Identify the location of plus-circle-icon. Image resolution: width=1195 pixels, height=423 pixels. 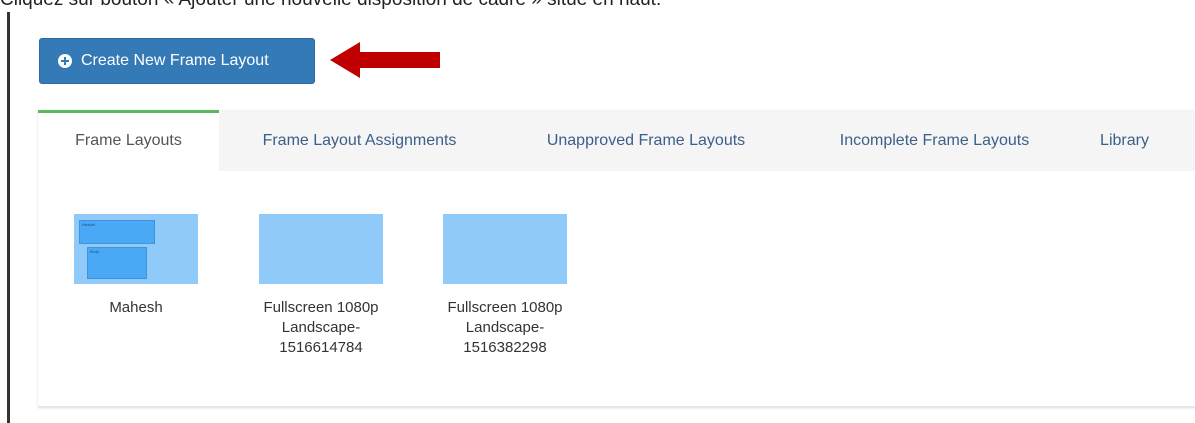
(65, 61).